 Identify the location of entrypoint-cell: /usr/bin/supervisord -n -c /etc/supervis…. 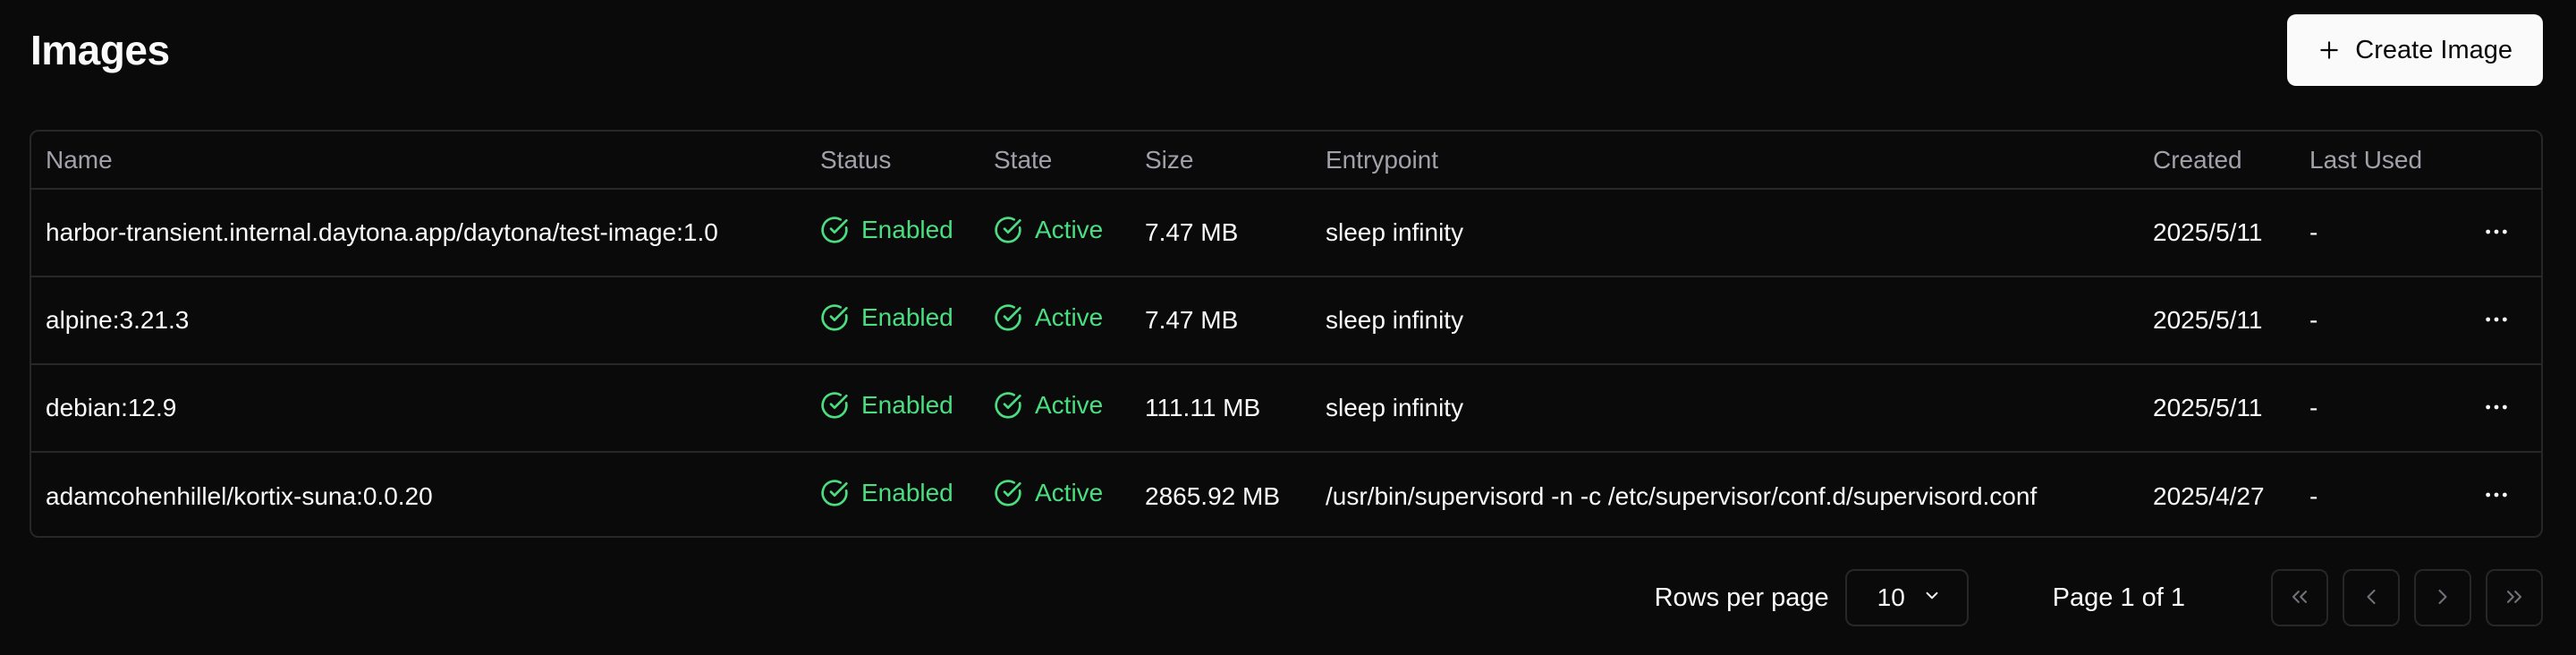
(1682, 496).